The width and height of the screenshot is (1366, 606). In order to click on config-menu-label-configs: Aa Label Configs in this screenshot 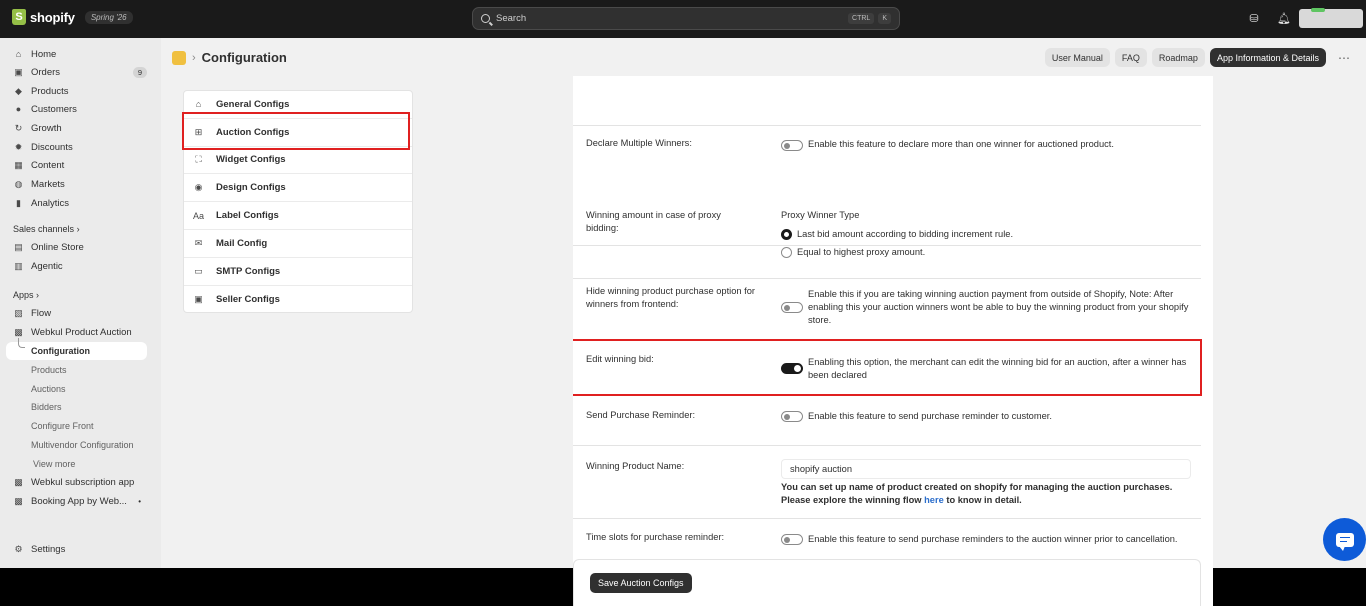, I will do `click(298, 216)`.